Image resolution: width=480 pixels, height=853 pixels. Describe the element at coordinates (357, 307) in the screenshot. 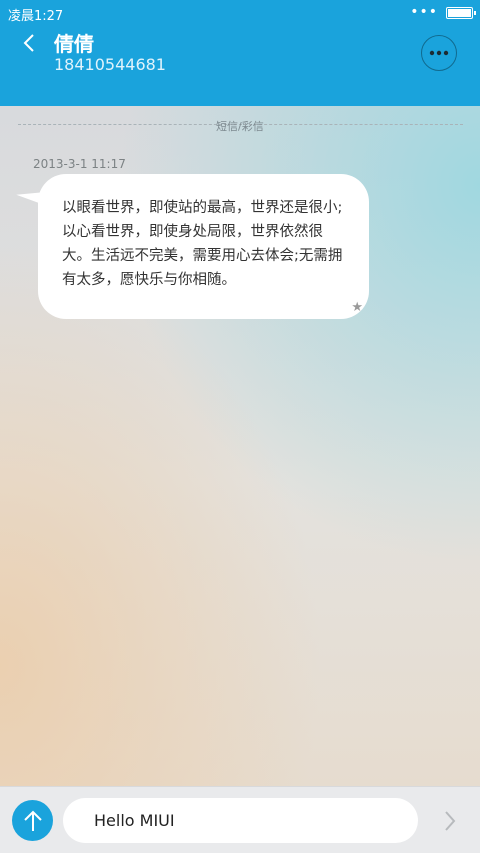

I see `star-icon: ★` at that location.